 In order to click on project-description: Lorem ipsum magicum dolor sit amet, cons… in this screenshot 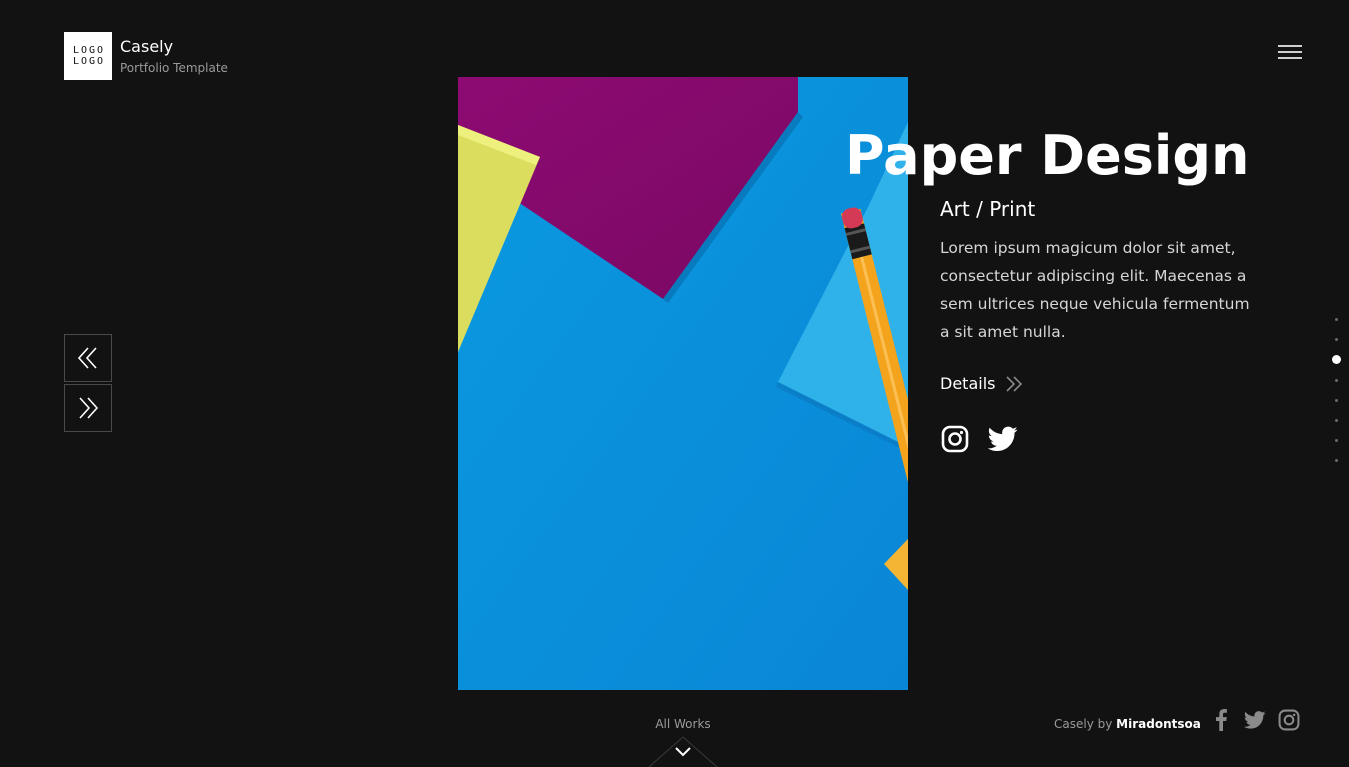, I will do `click(1095, 290)`.